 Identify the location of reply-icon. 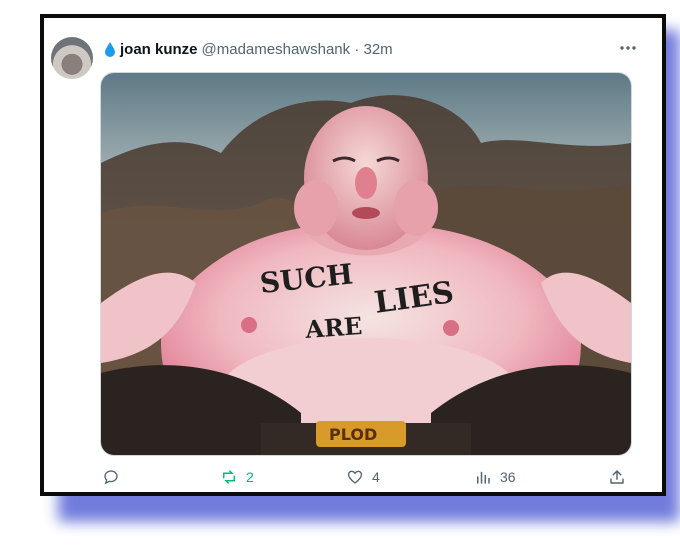
(111, 477).